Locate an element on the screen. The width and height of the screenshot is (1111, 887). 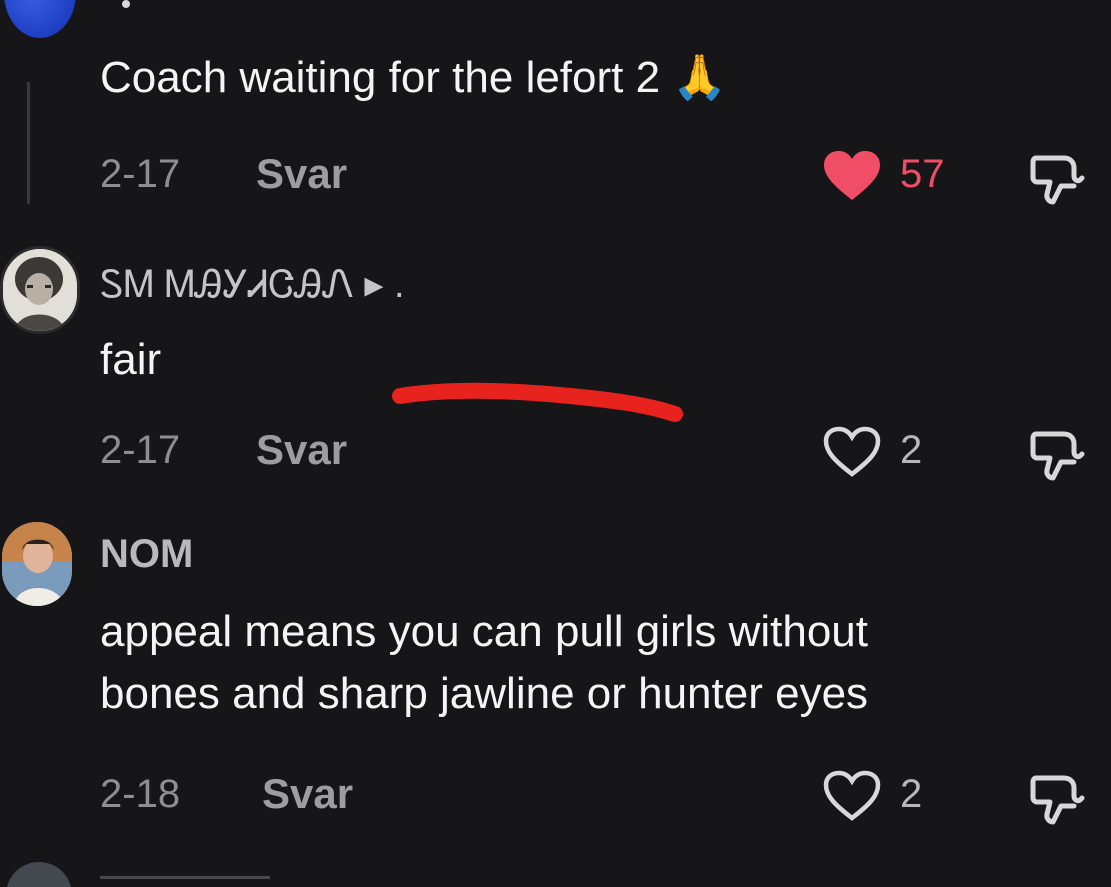
thread-line is located at coordinates (28, 143).